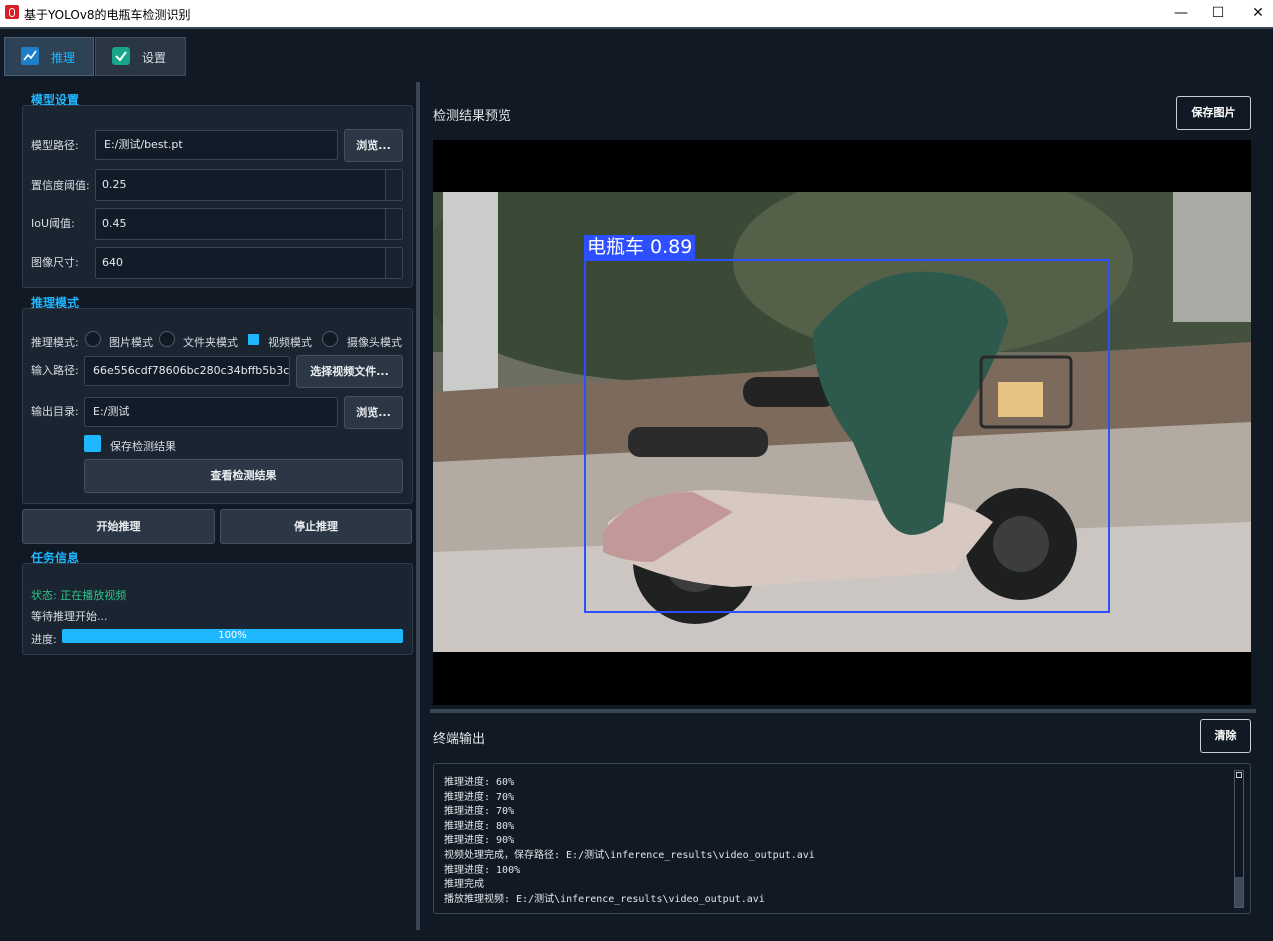 The height and width of the screenshot is (941, 1273). I want to click on terminal-line: 推理进度: 90%, so click(479, 840).